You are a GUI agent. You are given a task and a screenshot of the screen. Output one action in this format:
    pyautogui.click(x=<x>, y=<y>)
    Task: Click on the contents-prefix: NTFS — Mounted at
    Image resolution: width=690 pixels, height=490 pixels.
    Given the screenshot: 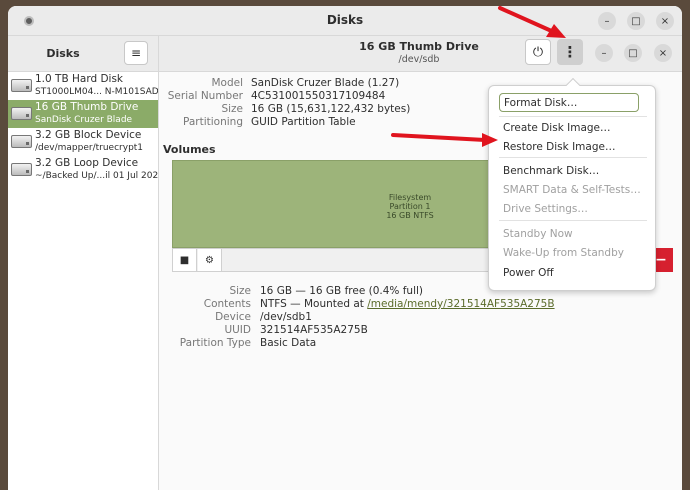 What is the action you would take?
    pyautogui.click(x=314, y=304)
    